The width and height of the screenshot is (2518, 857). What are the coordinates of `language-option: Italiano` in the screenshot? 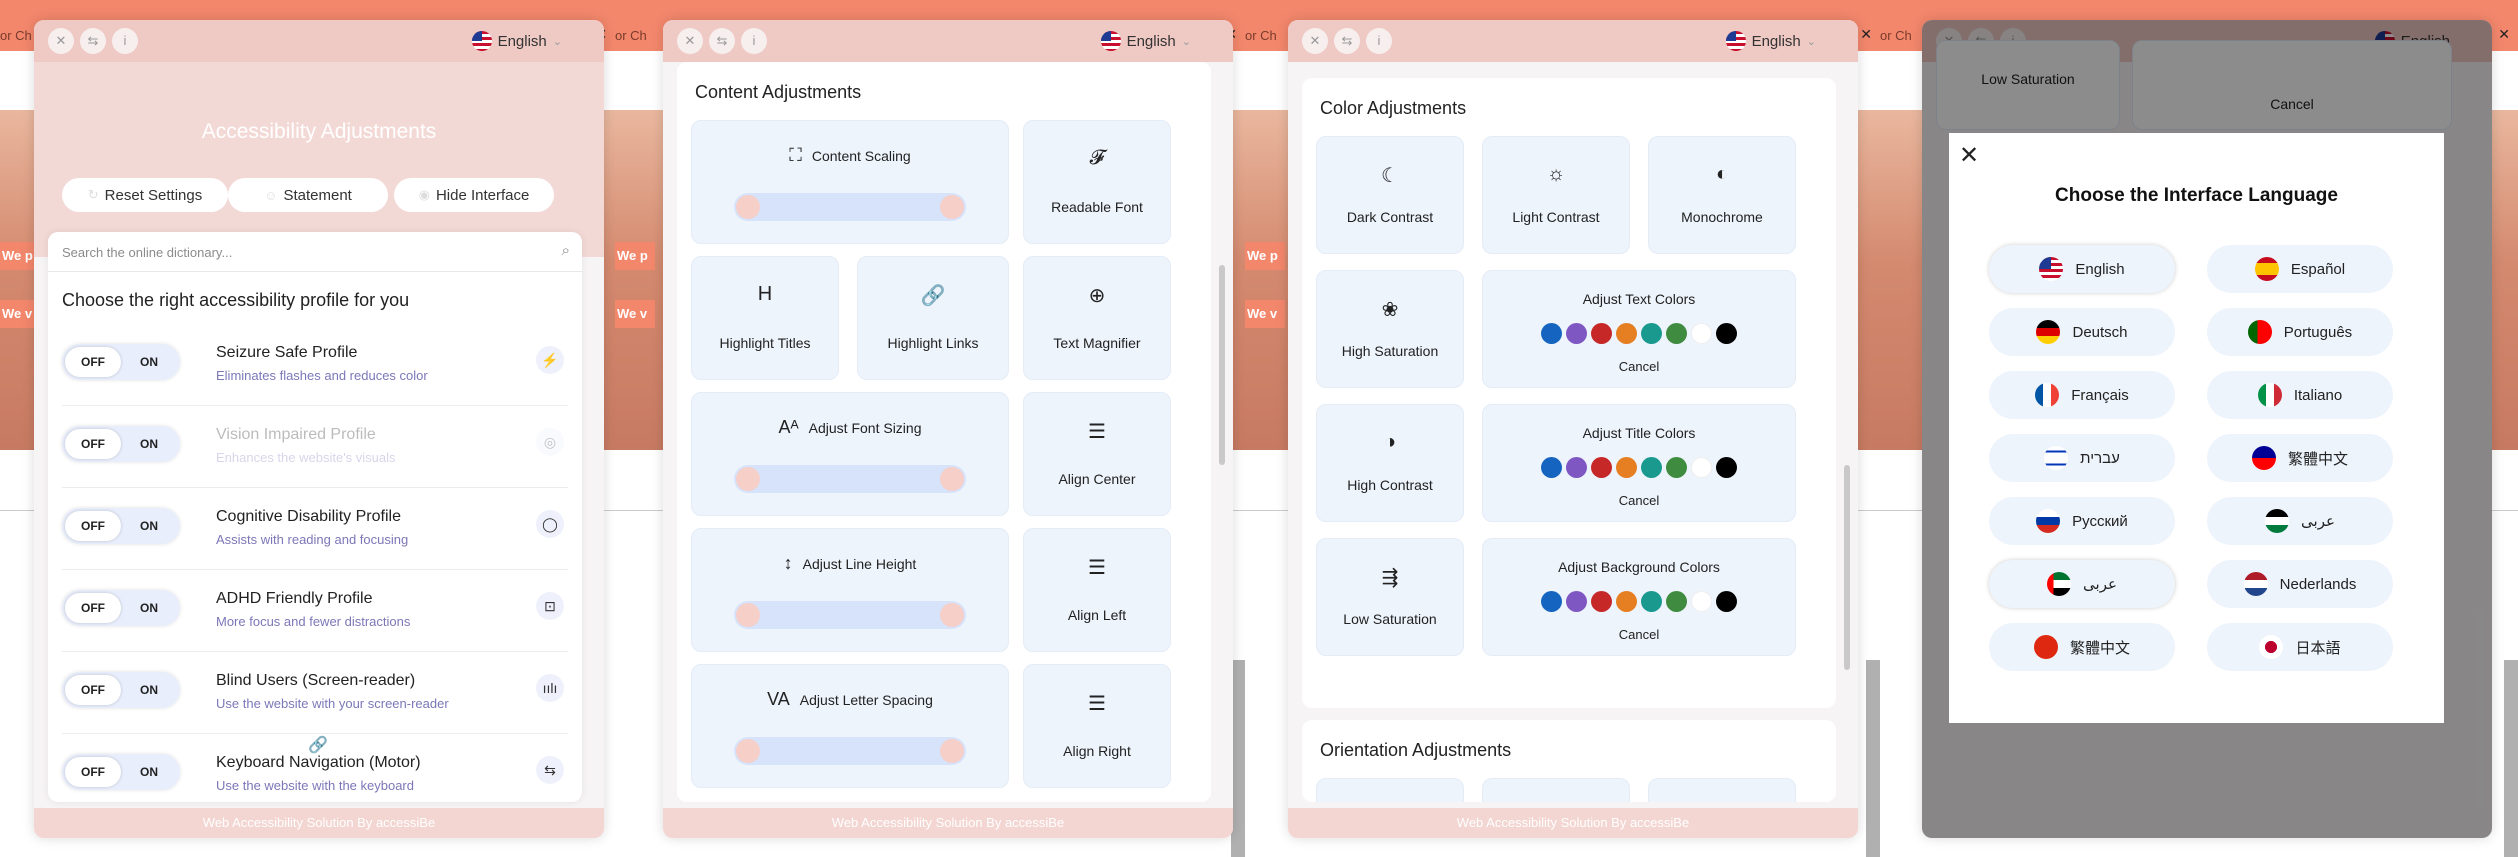 It's located at (2300, 395).